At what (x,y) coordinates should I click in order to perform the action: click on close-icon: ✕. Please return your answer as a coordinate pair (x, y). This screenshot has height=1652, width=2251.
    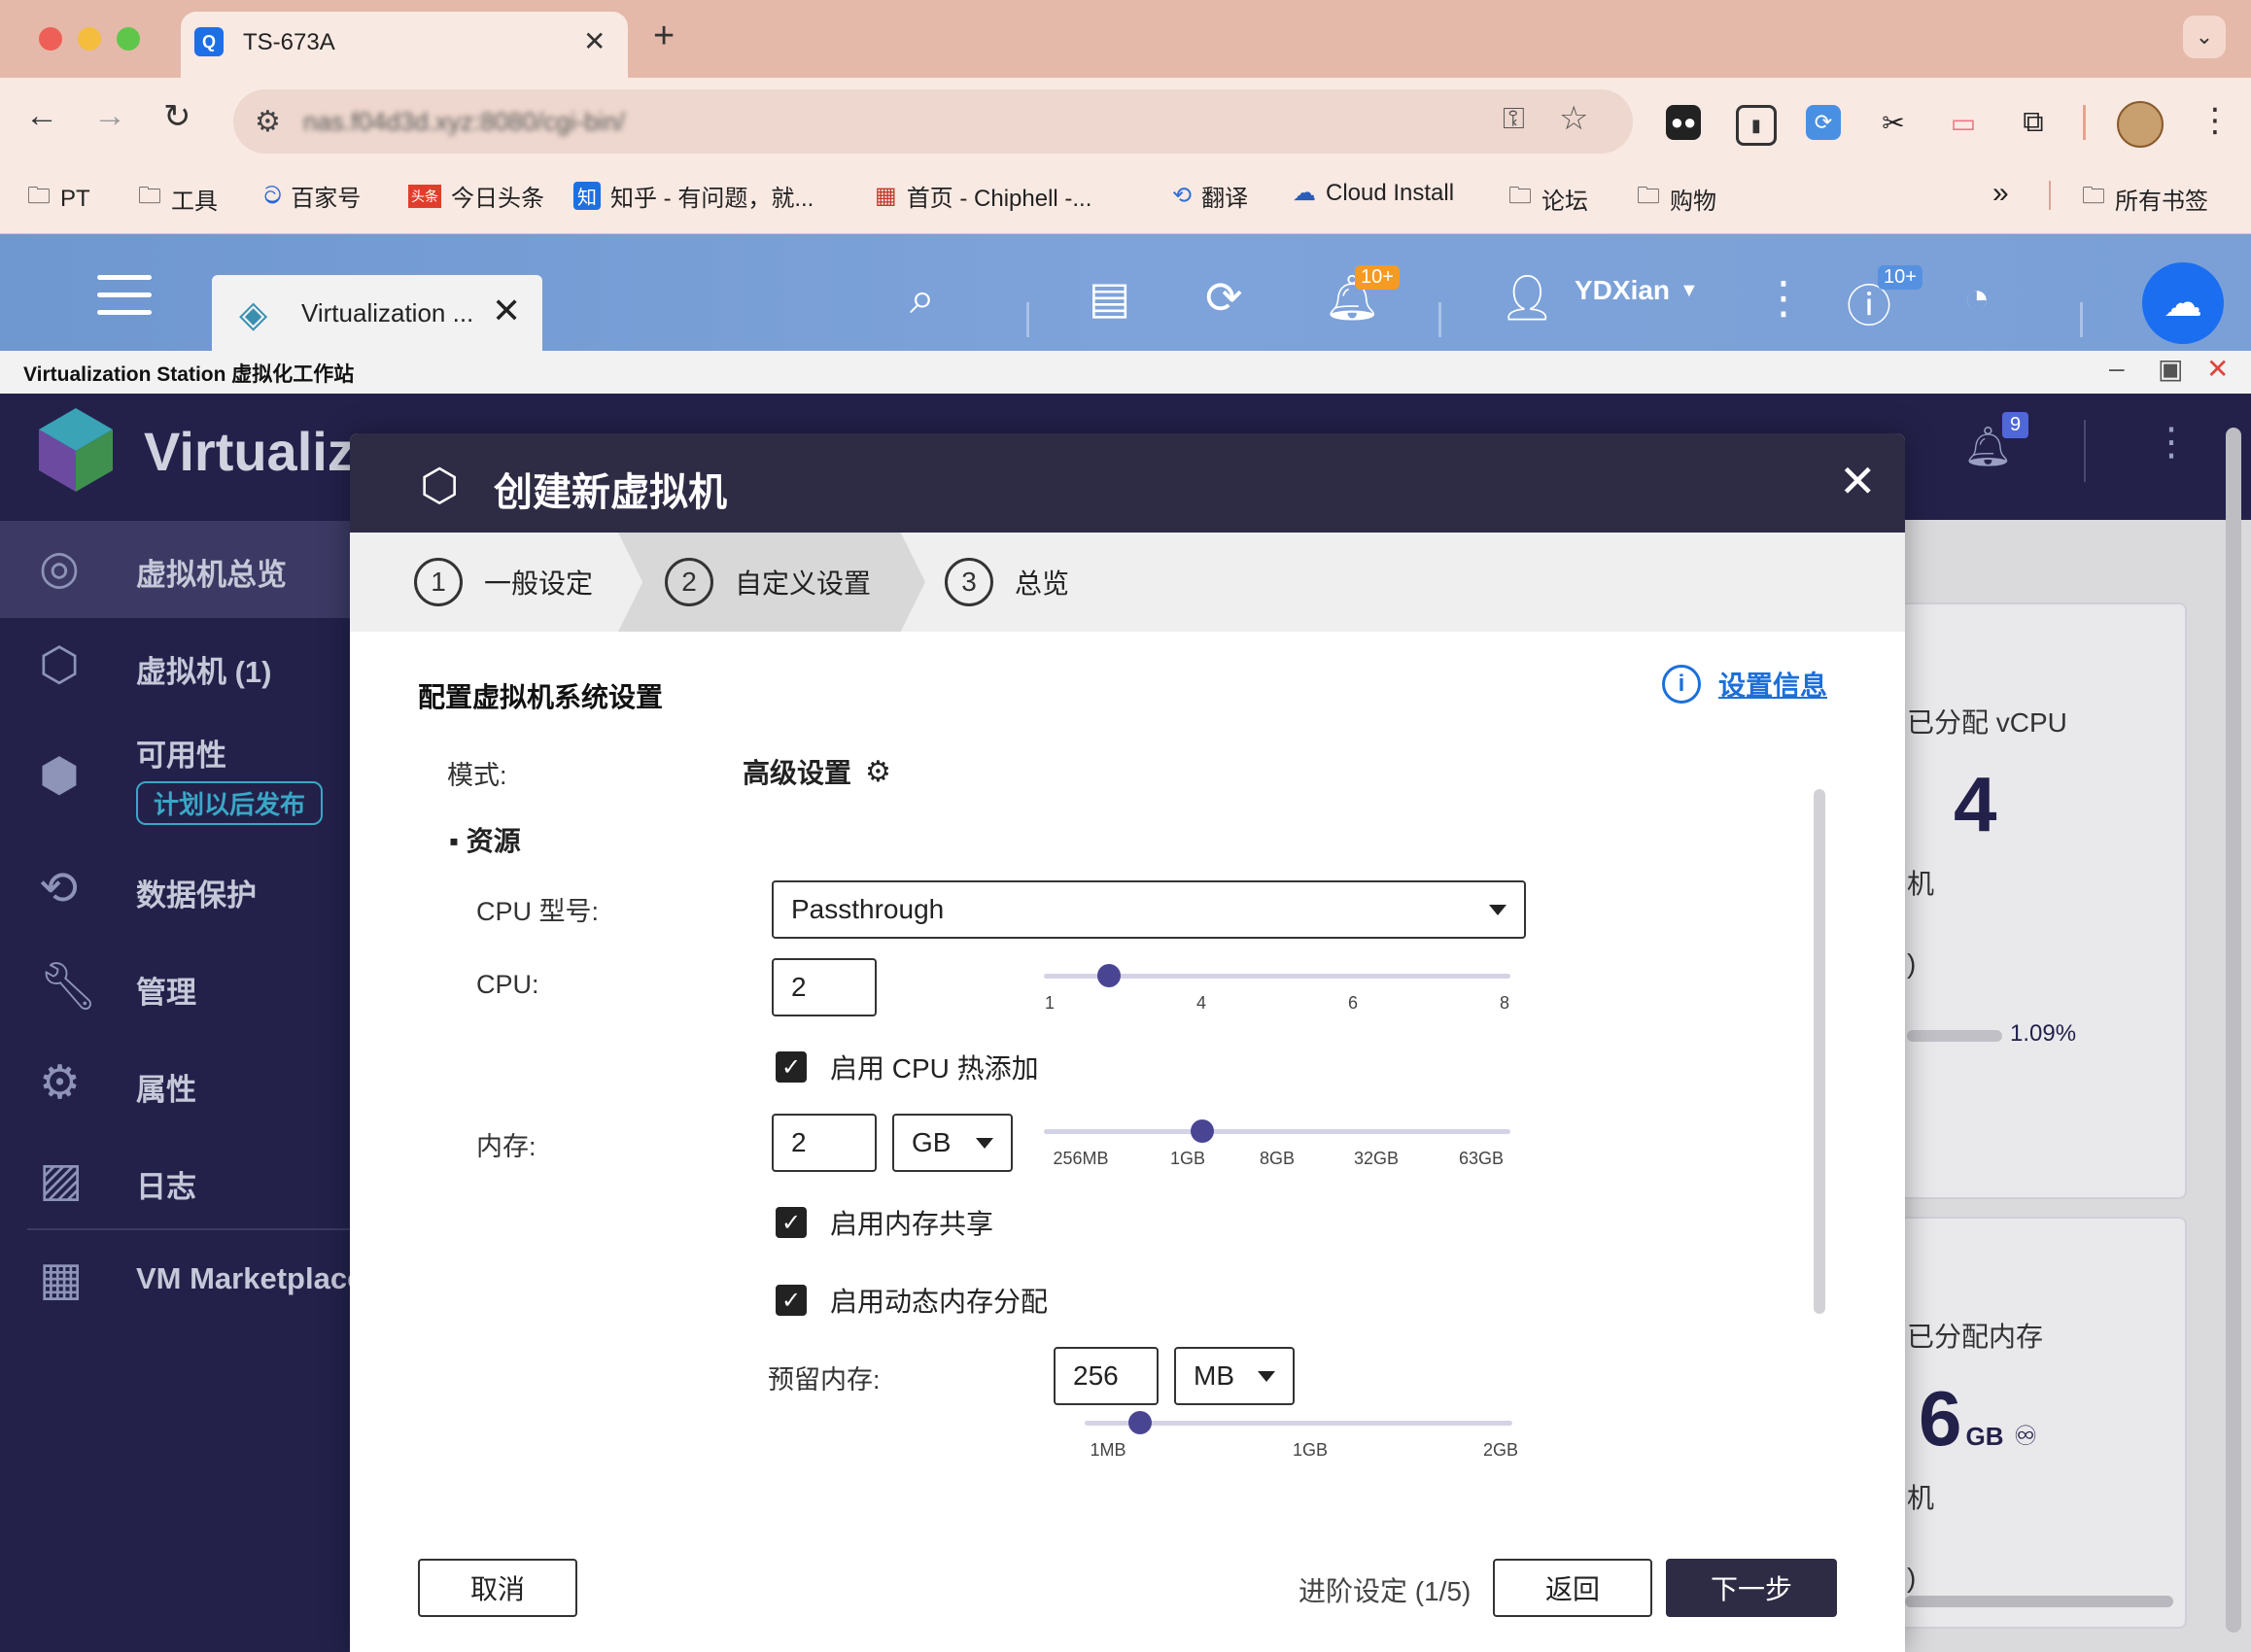
    Looking at the image, I should click on (2217, 369).